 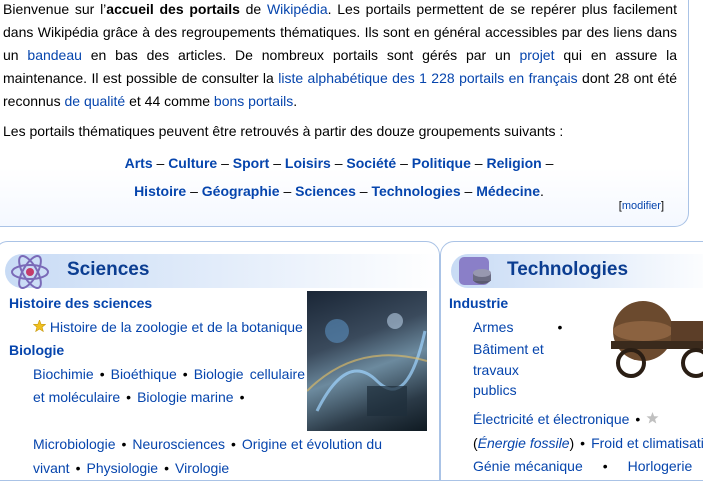 I want to click on electricite-row: Électricité et électronique •, so click(x=588, y=420).